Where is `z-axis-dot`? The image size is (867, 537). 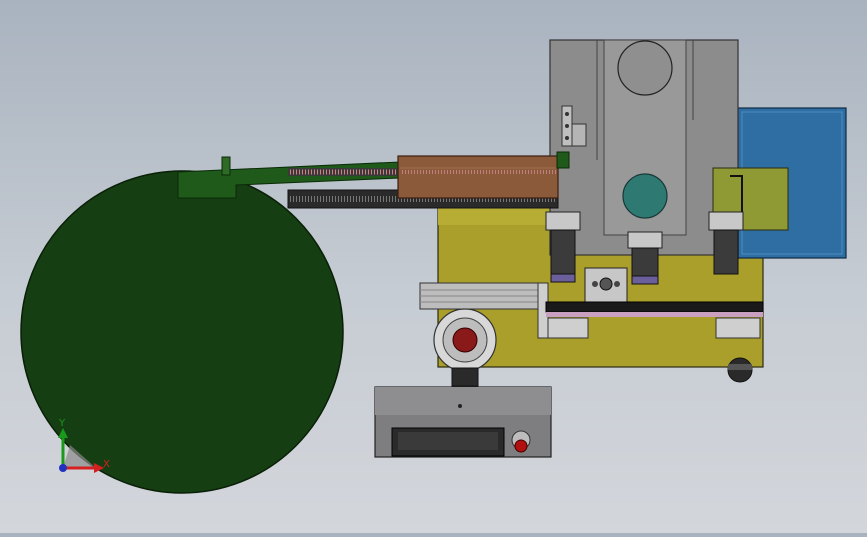 z-axis-dot is located at coordinates (63, 468).